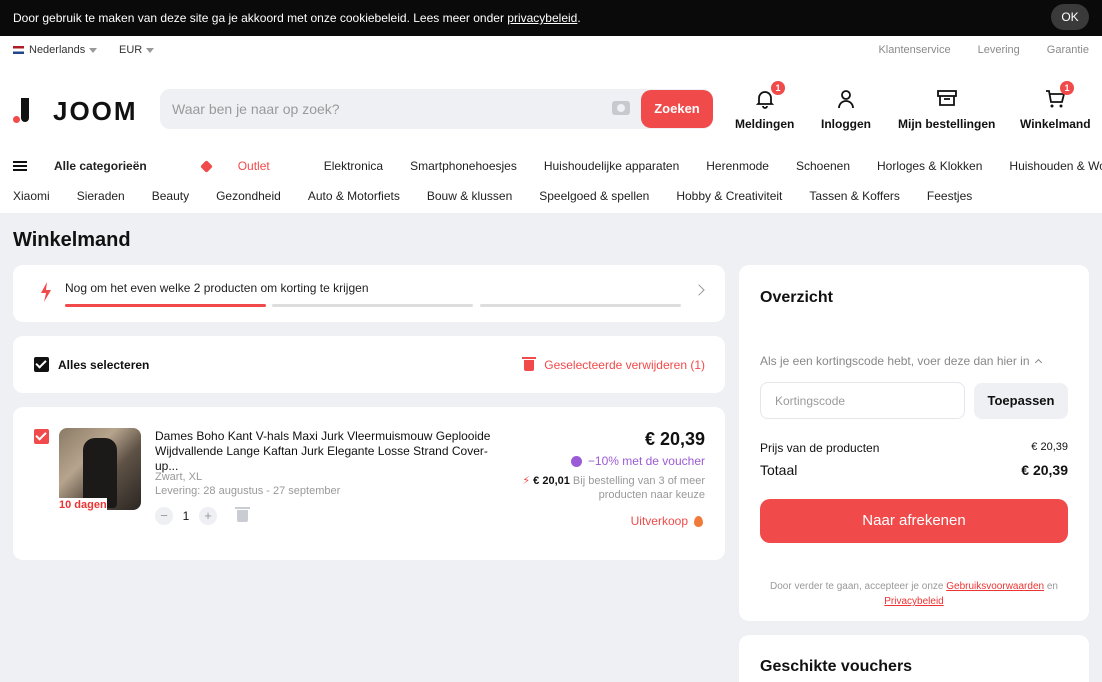 The image size is (1102, 682). What do you see at coordinates (46, 292) in the screenshot?
I see `lightning-icon` at bounding box center [46, 292].